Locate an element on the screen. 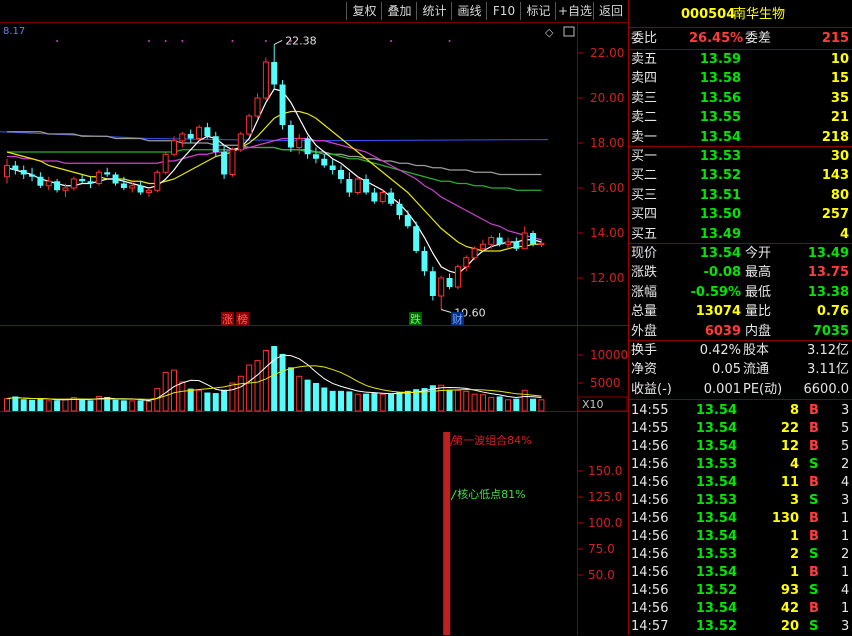  finance-marker: 财 is located at coordinates (457, 319).